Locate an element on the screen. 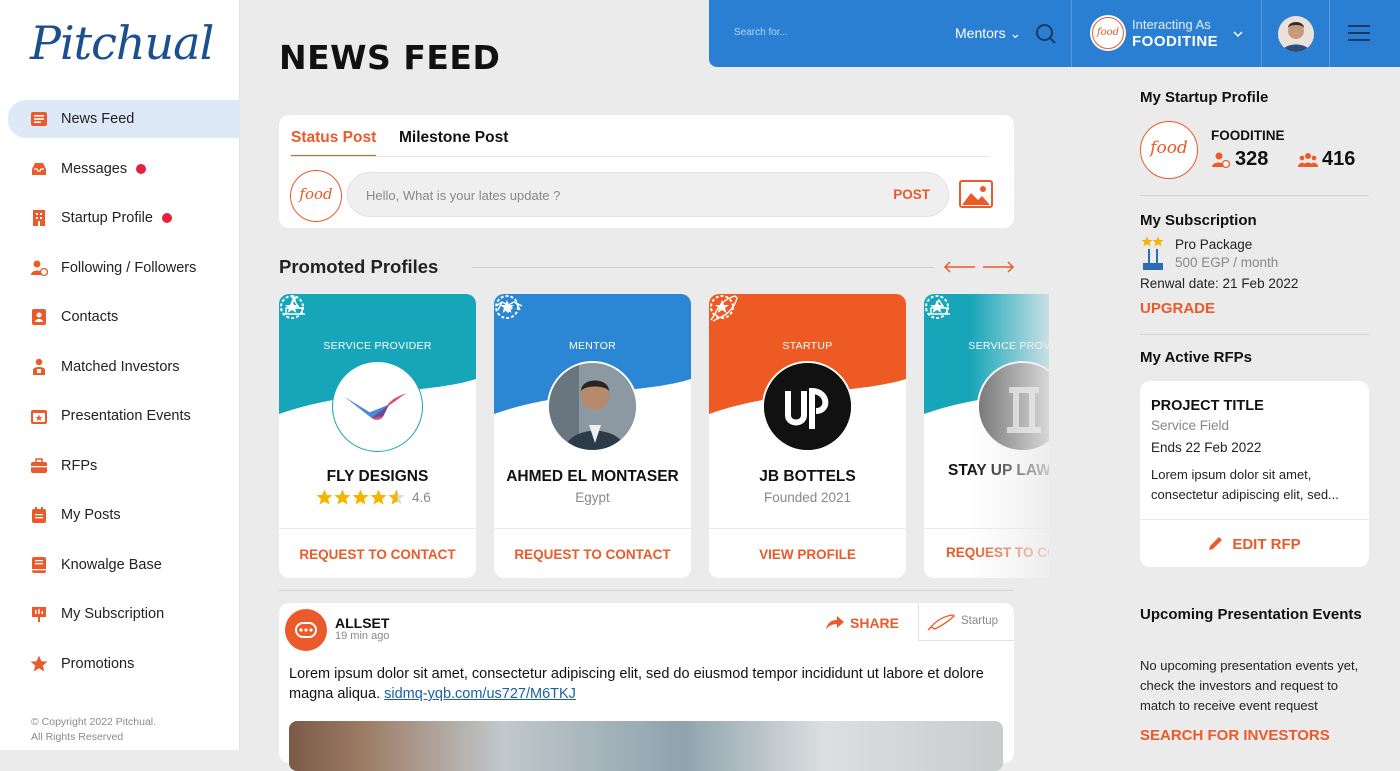  posts-icon is located at coordinates (39, 515).